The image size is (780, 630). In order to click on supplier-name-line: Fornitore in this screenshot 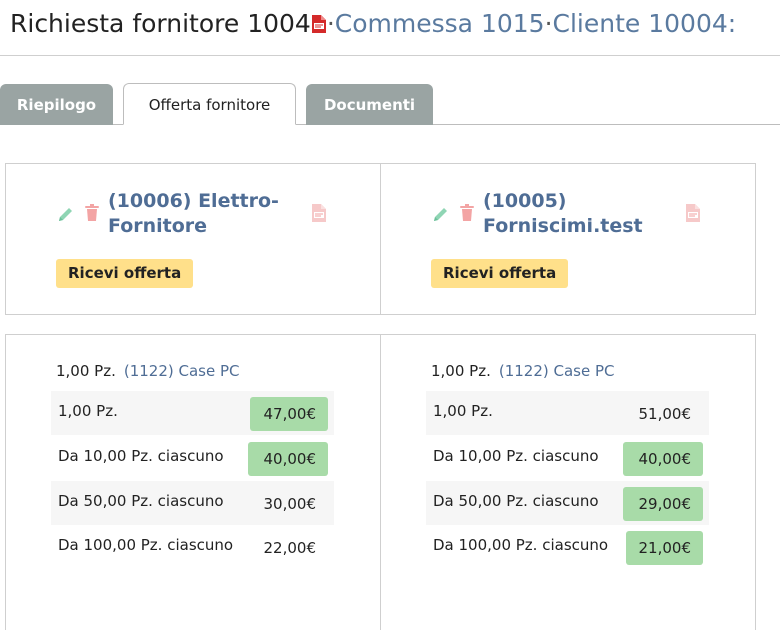, I will do `click(158, 226)`.